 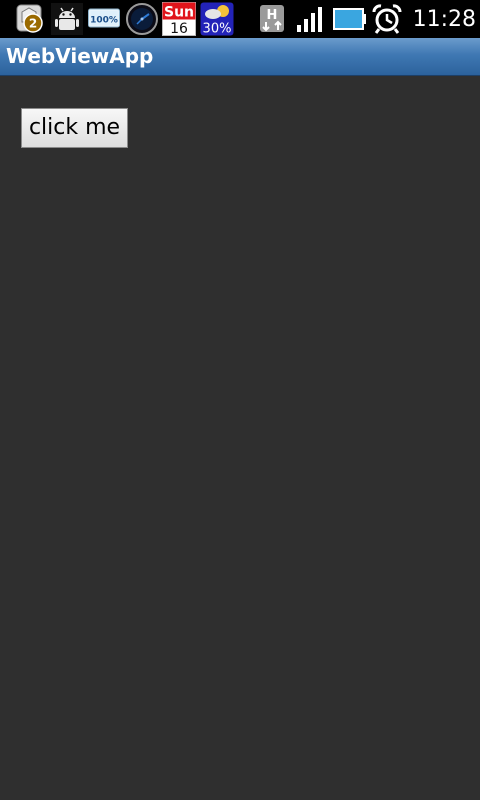 I want to click on weather-percent: 30%, so click(x=217, y=29).